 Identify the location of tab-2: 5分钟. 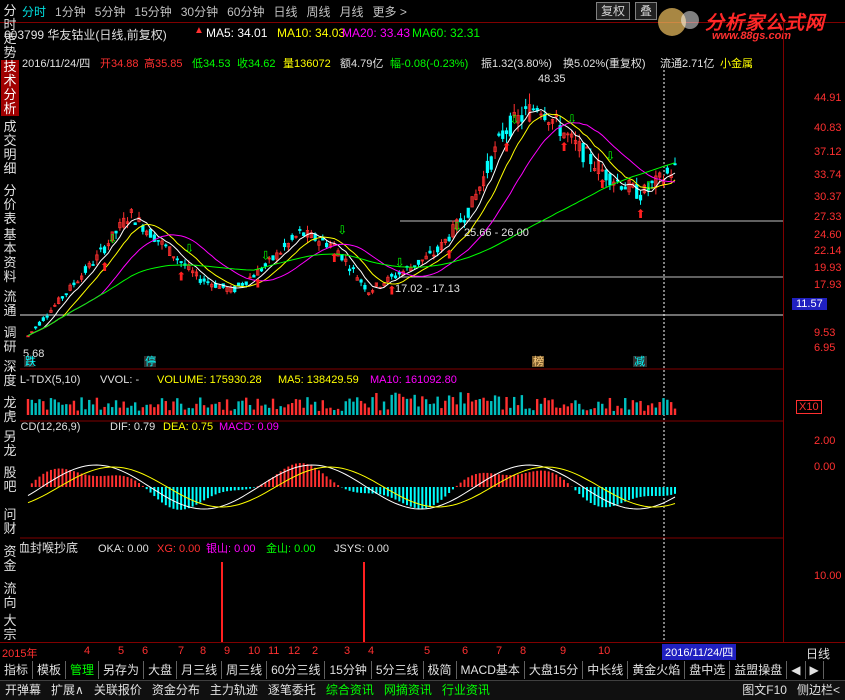
(110, 11).